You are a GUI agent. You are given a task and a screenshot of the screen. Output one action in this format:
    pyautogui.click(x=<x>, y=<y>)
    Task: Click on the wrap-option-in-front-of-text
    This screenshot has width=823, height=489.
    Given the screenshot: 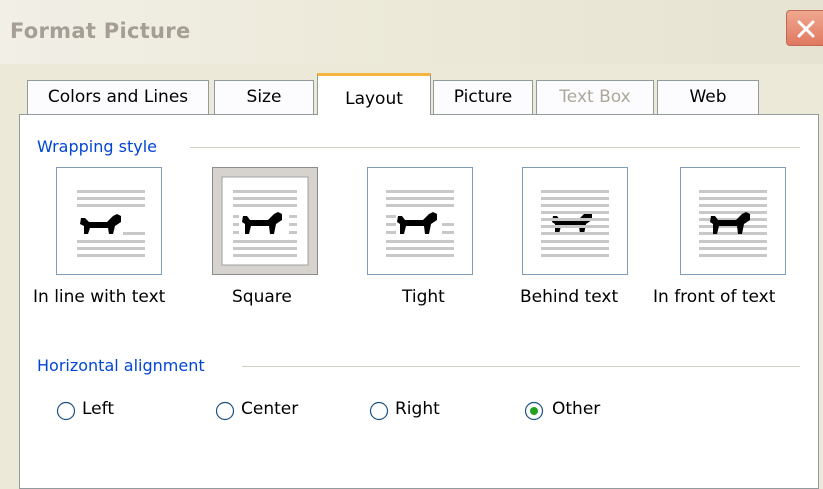 What is the action you would take?
    pyautogui.click(x=733, y=221)
    